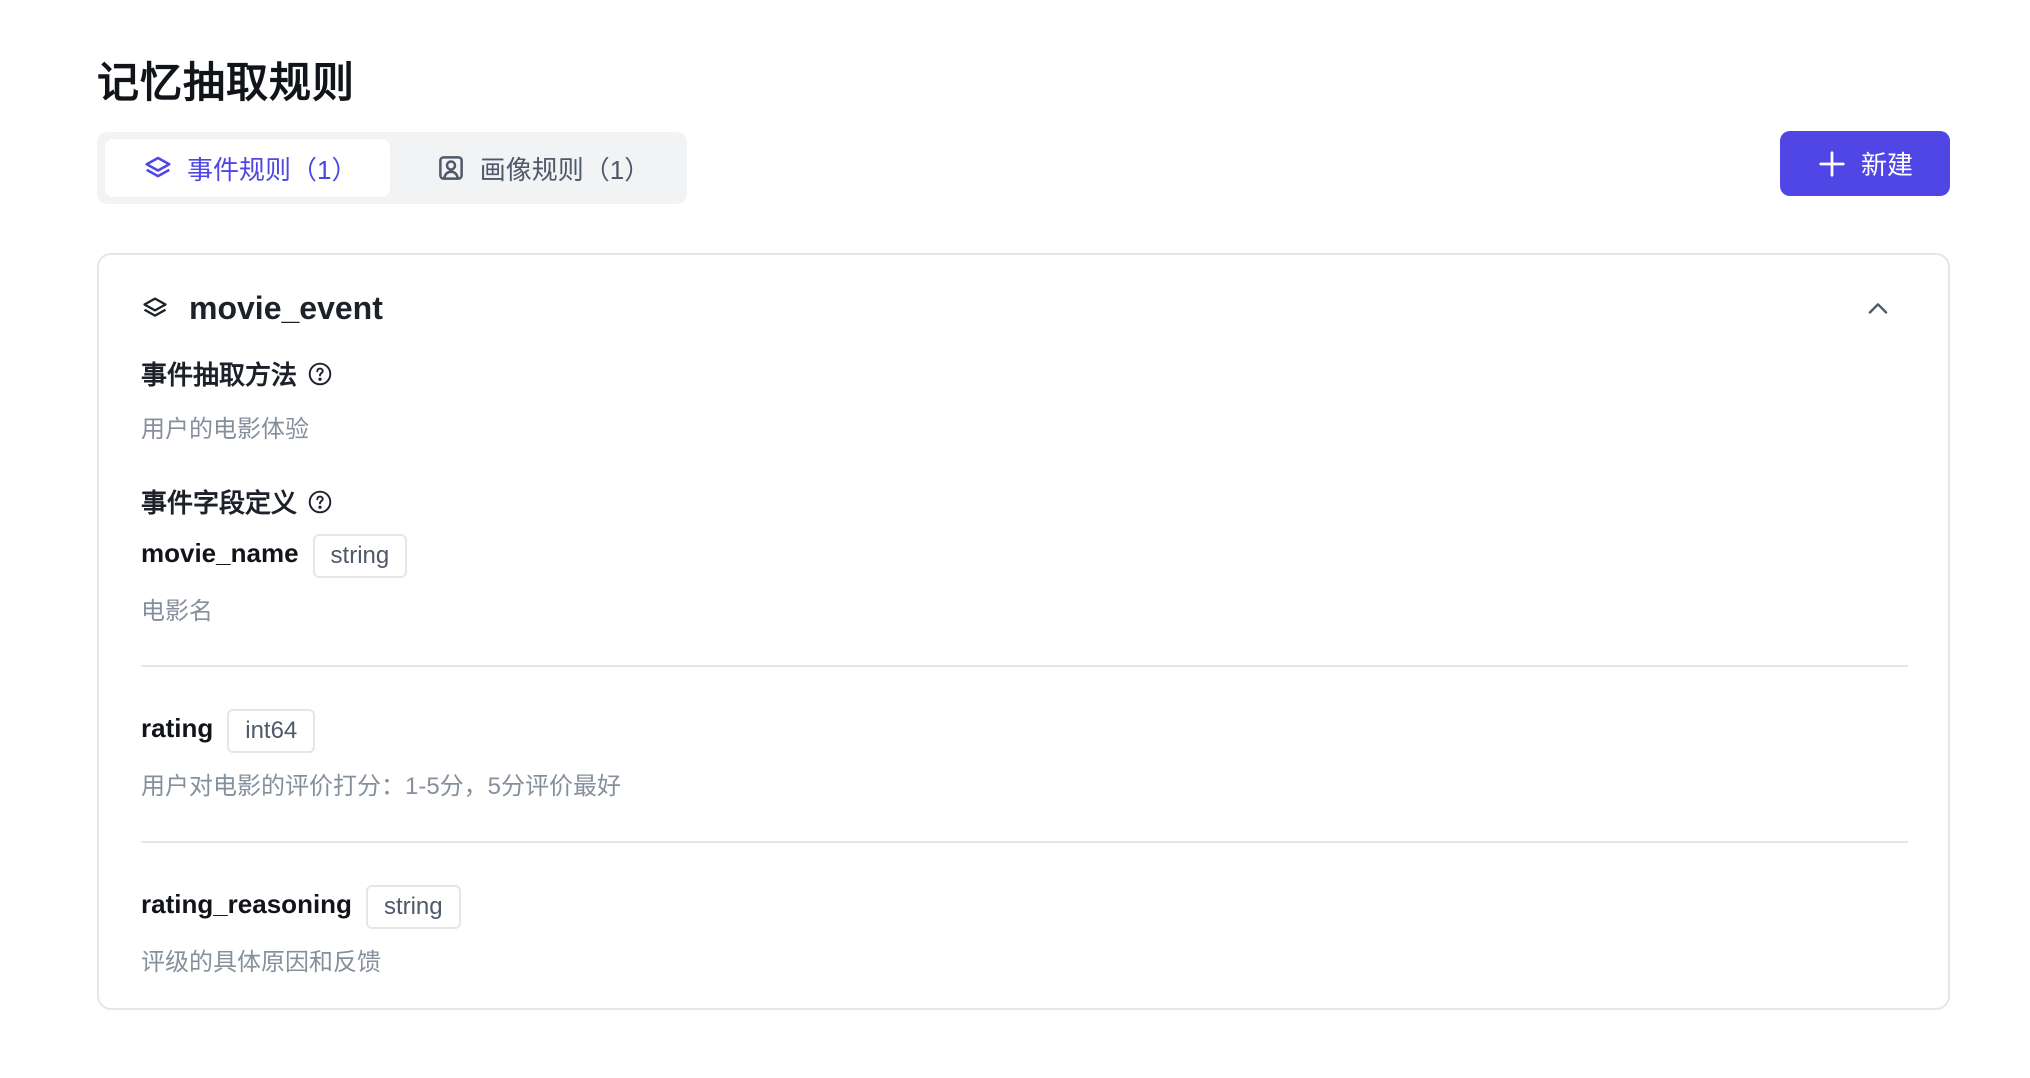  What do you see at coordinates (1024, 753) in the screenshot?
I see `field-item: rating int64 用户对电影的评价打分：1-5分，5分评价最好` at bounding box center [1024, 753].